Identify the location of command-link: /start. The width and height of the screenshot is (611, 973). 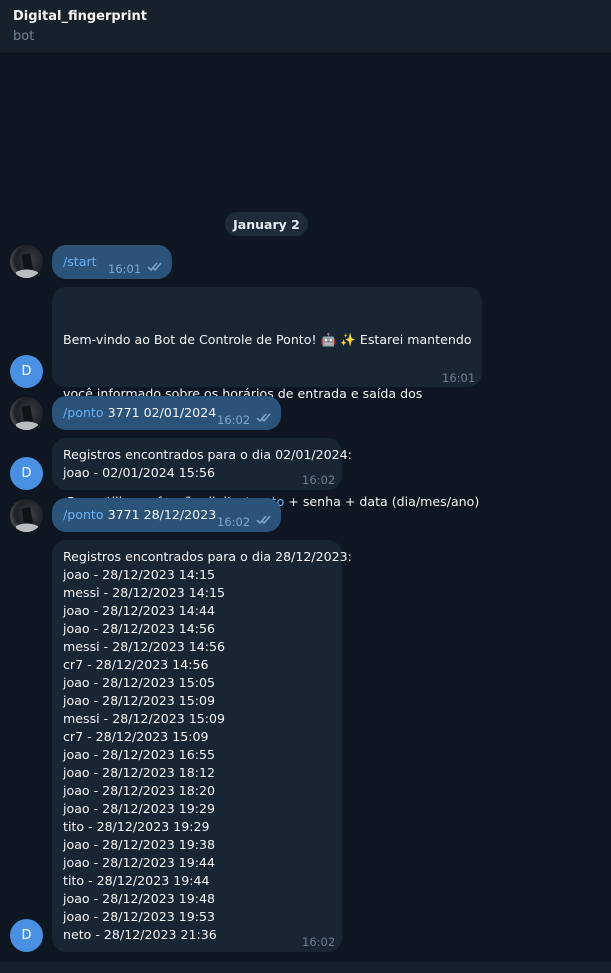
(80, 261).